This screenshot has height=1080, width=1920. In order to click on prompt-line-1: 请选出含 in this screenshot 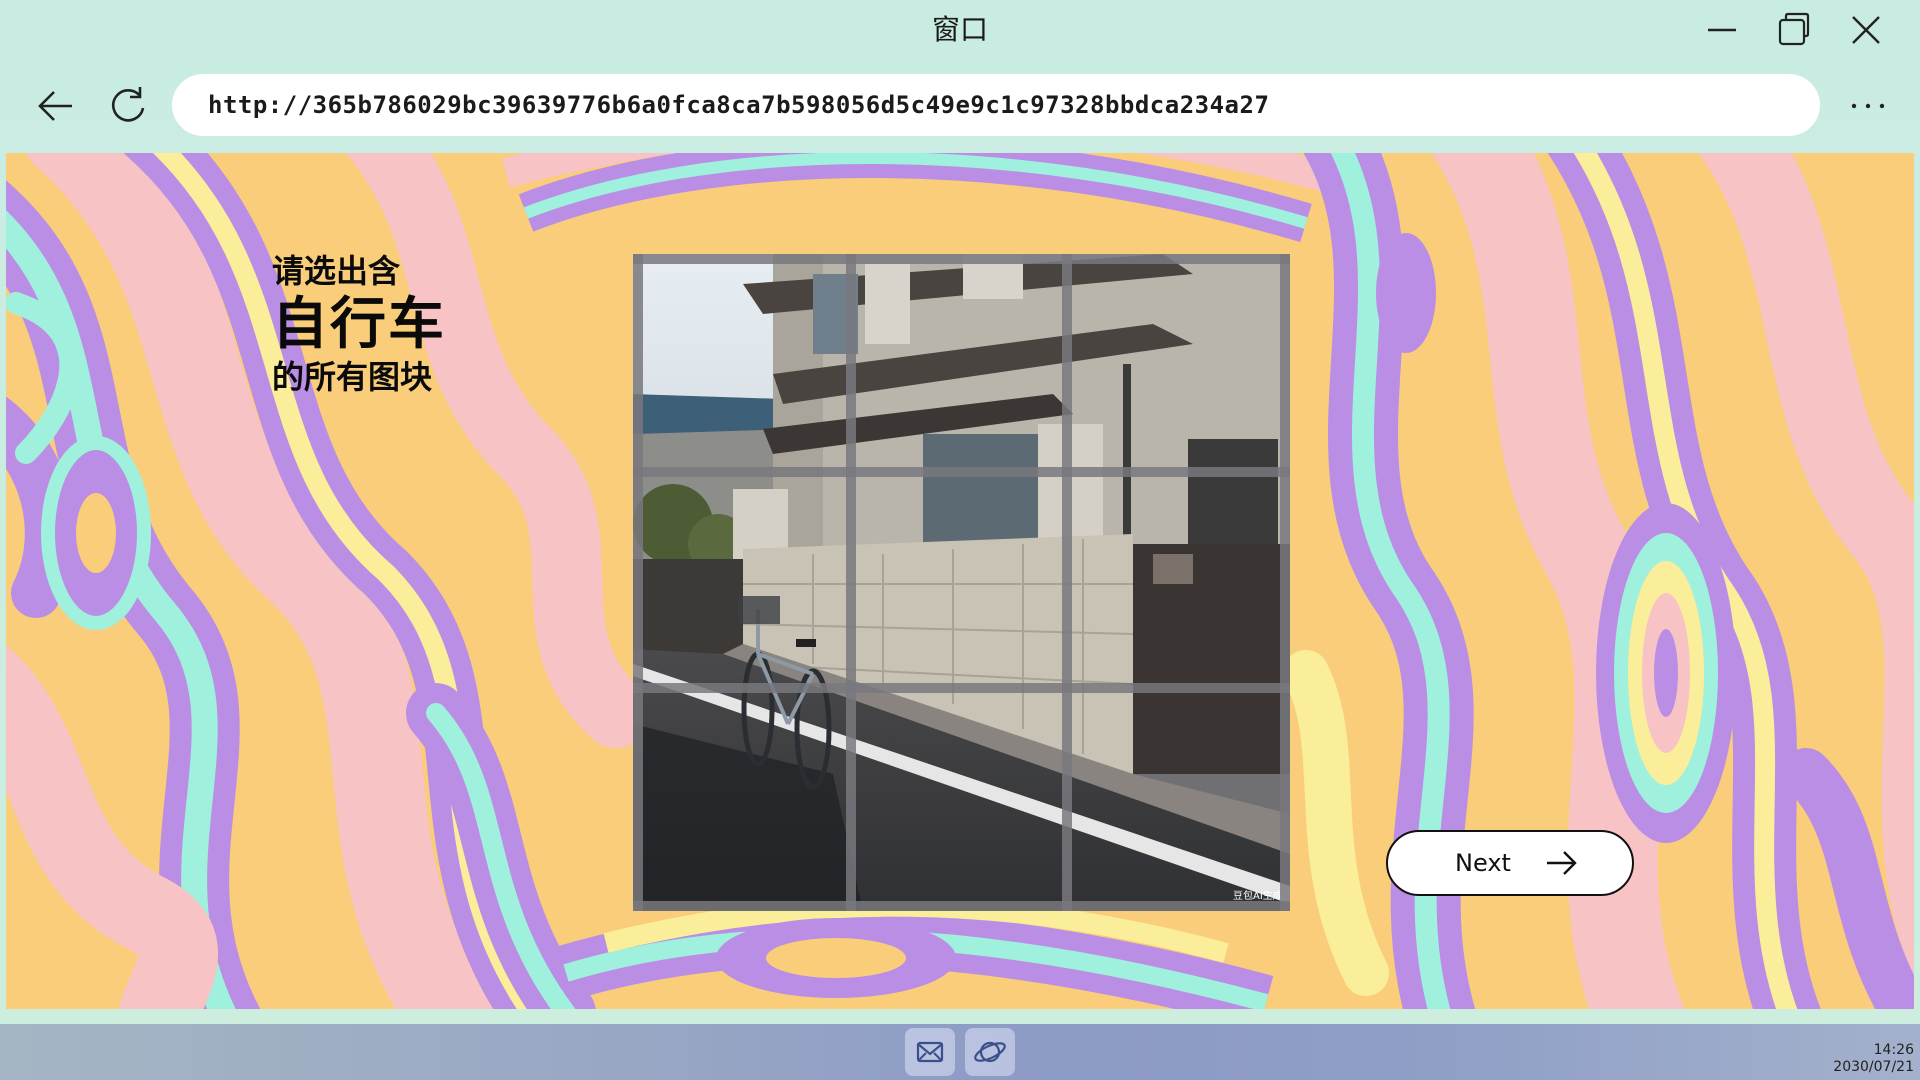, I will do `click(336, 271)`.